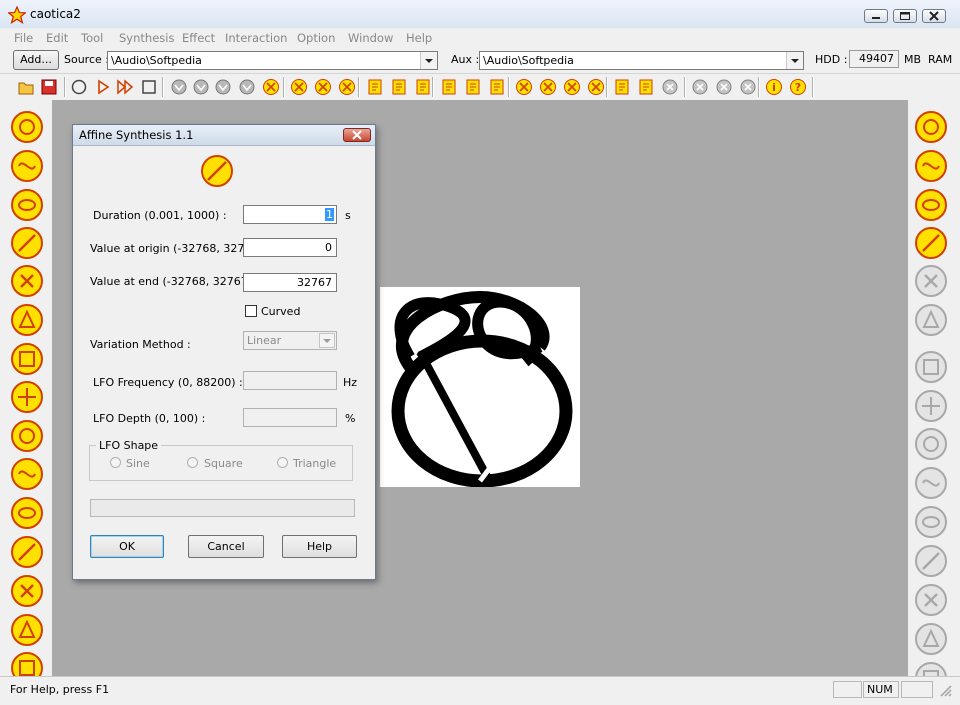 The width and height of the screenshot is (960, 705). What do you see at coordinates (251, 311) in the screenshot?
I see `curved-checkbox` at bounding box center [251, 311].